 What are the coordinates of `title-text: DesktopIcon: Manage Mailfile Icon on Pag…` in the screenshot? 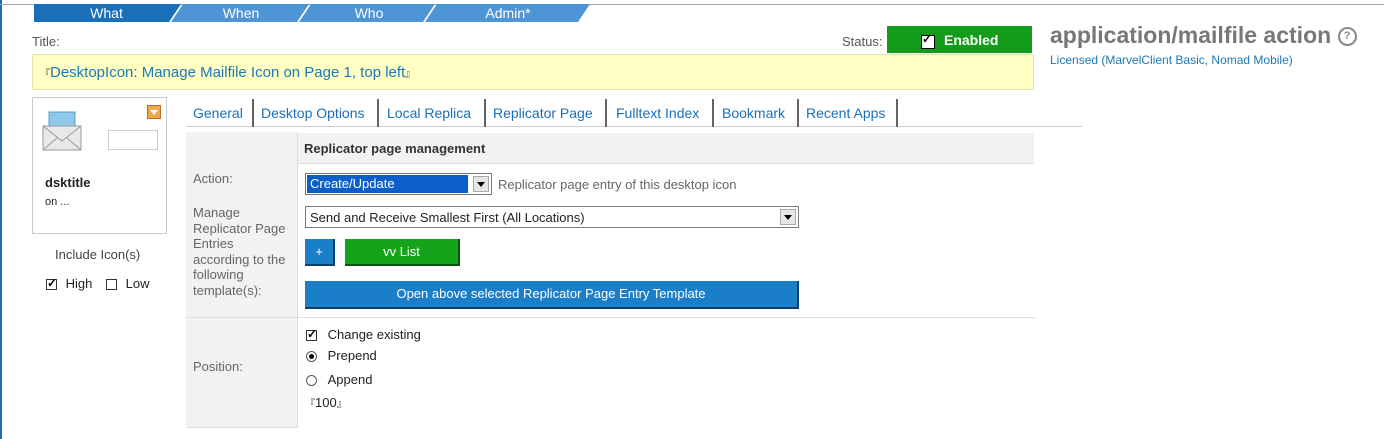 It's located at (228, 72).